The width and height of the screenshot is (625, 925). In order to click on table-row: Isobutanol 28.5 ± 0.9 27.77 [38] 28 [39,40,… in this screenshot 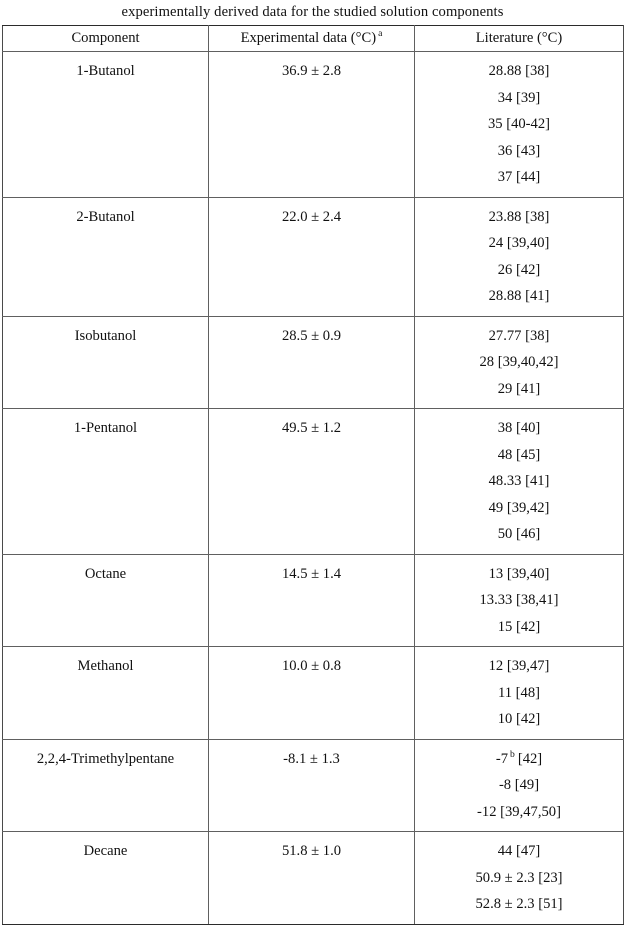, I will do `click(313, 362)`.